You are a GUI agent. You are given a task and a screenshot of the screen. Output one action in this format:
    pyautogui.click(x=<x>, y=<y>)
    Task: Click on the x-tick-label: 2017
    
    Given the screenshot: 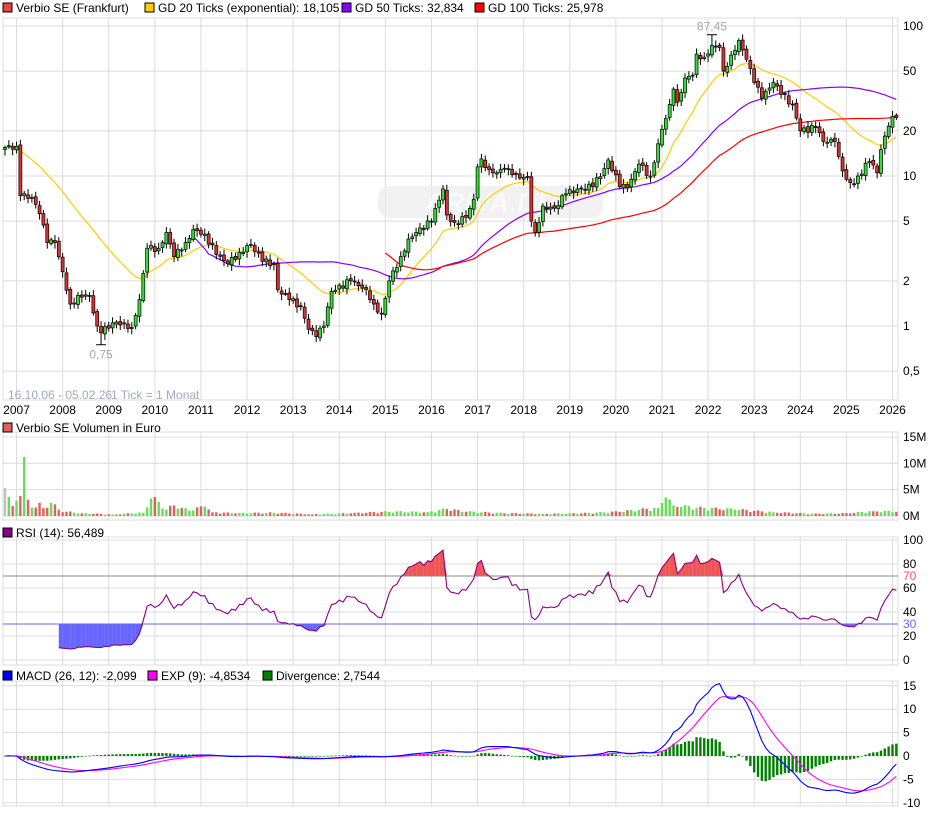 What is the action you would take?
    pyautogui.click(x=477, y=410)
    